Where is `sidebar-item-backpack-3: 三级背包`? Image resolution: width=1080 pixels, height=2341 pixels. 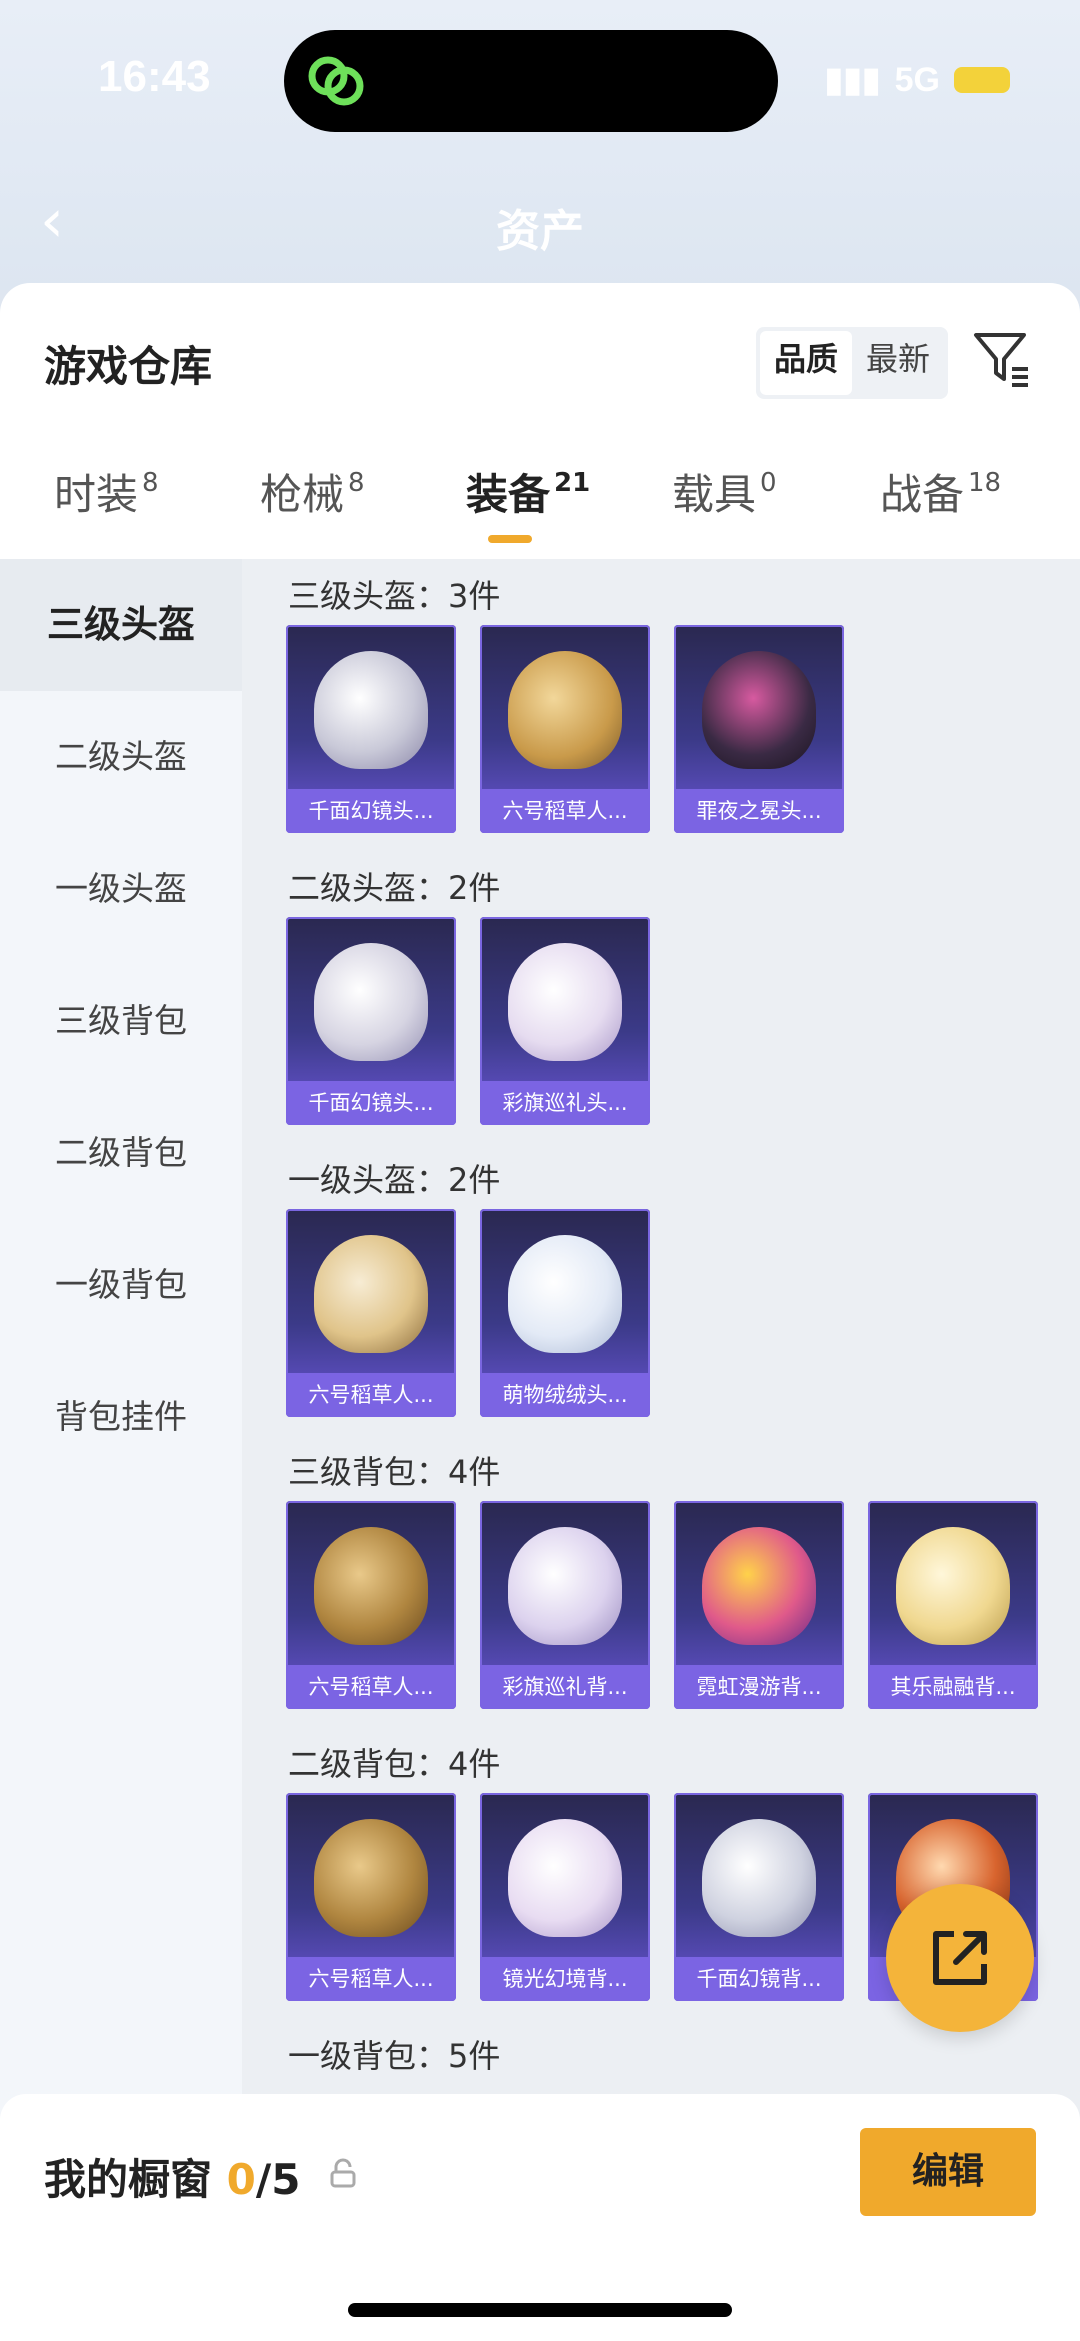
sidebar-item-backpack-3: 三级背包 is located at coordinates (121, 1021).